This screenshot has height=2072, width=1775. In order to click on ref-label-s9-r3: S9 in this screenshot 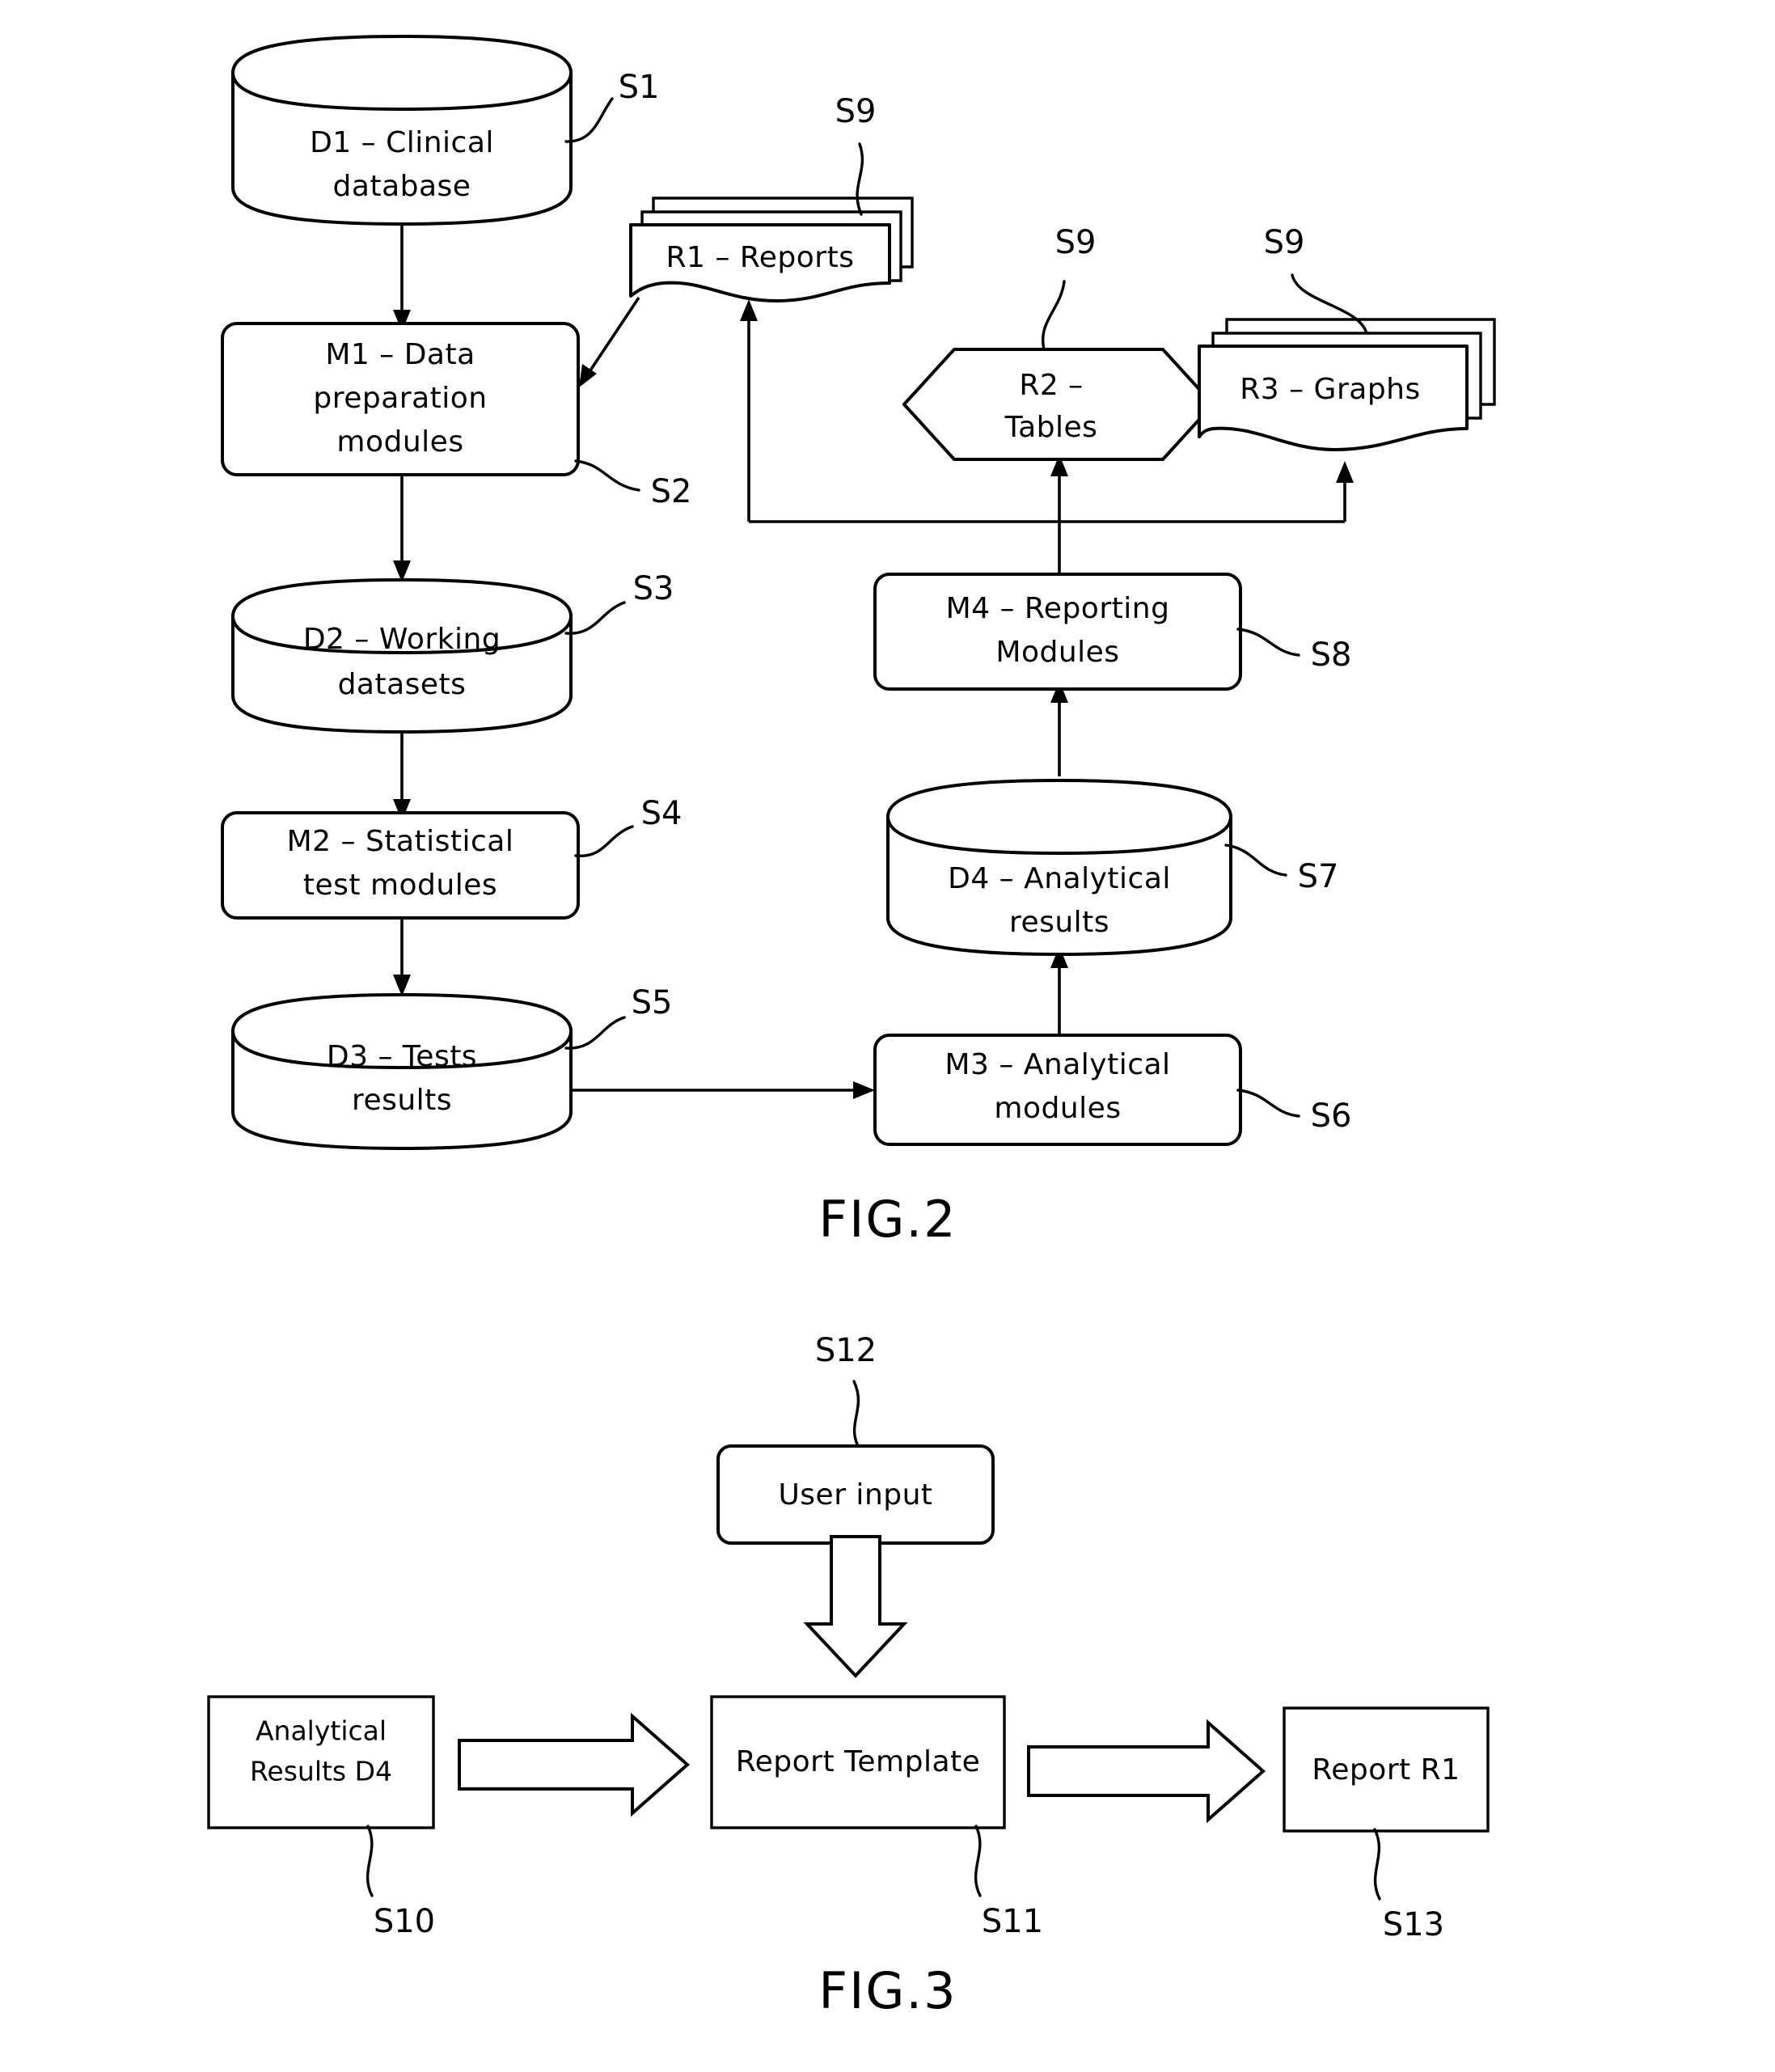, I will do `click(1284, 242)`.